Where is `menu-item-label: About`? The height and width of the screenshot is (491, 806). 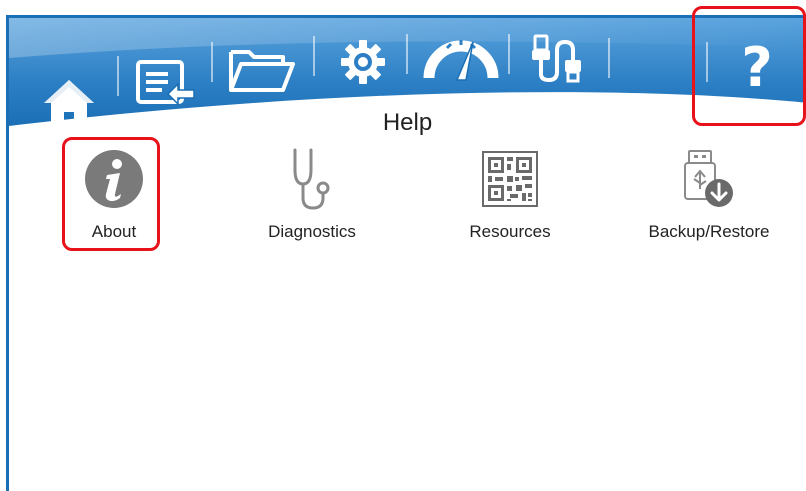
menu-item-label: About is located at coordinates (114, 231).